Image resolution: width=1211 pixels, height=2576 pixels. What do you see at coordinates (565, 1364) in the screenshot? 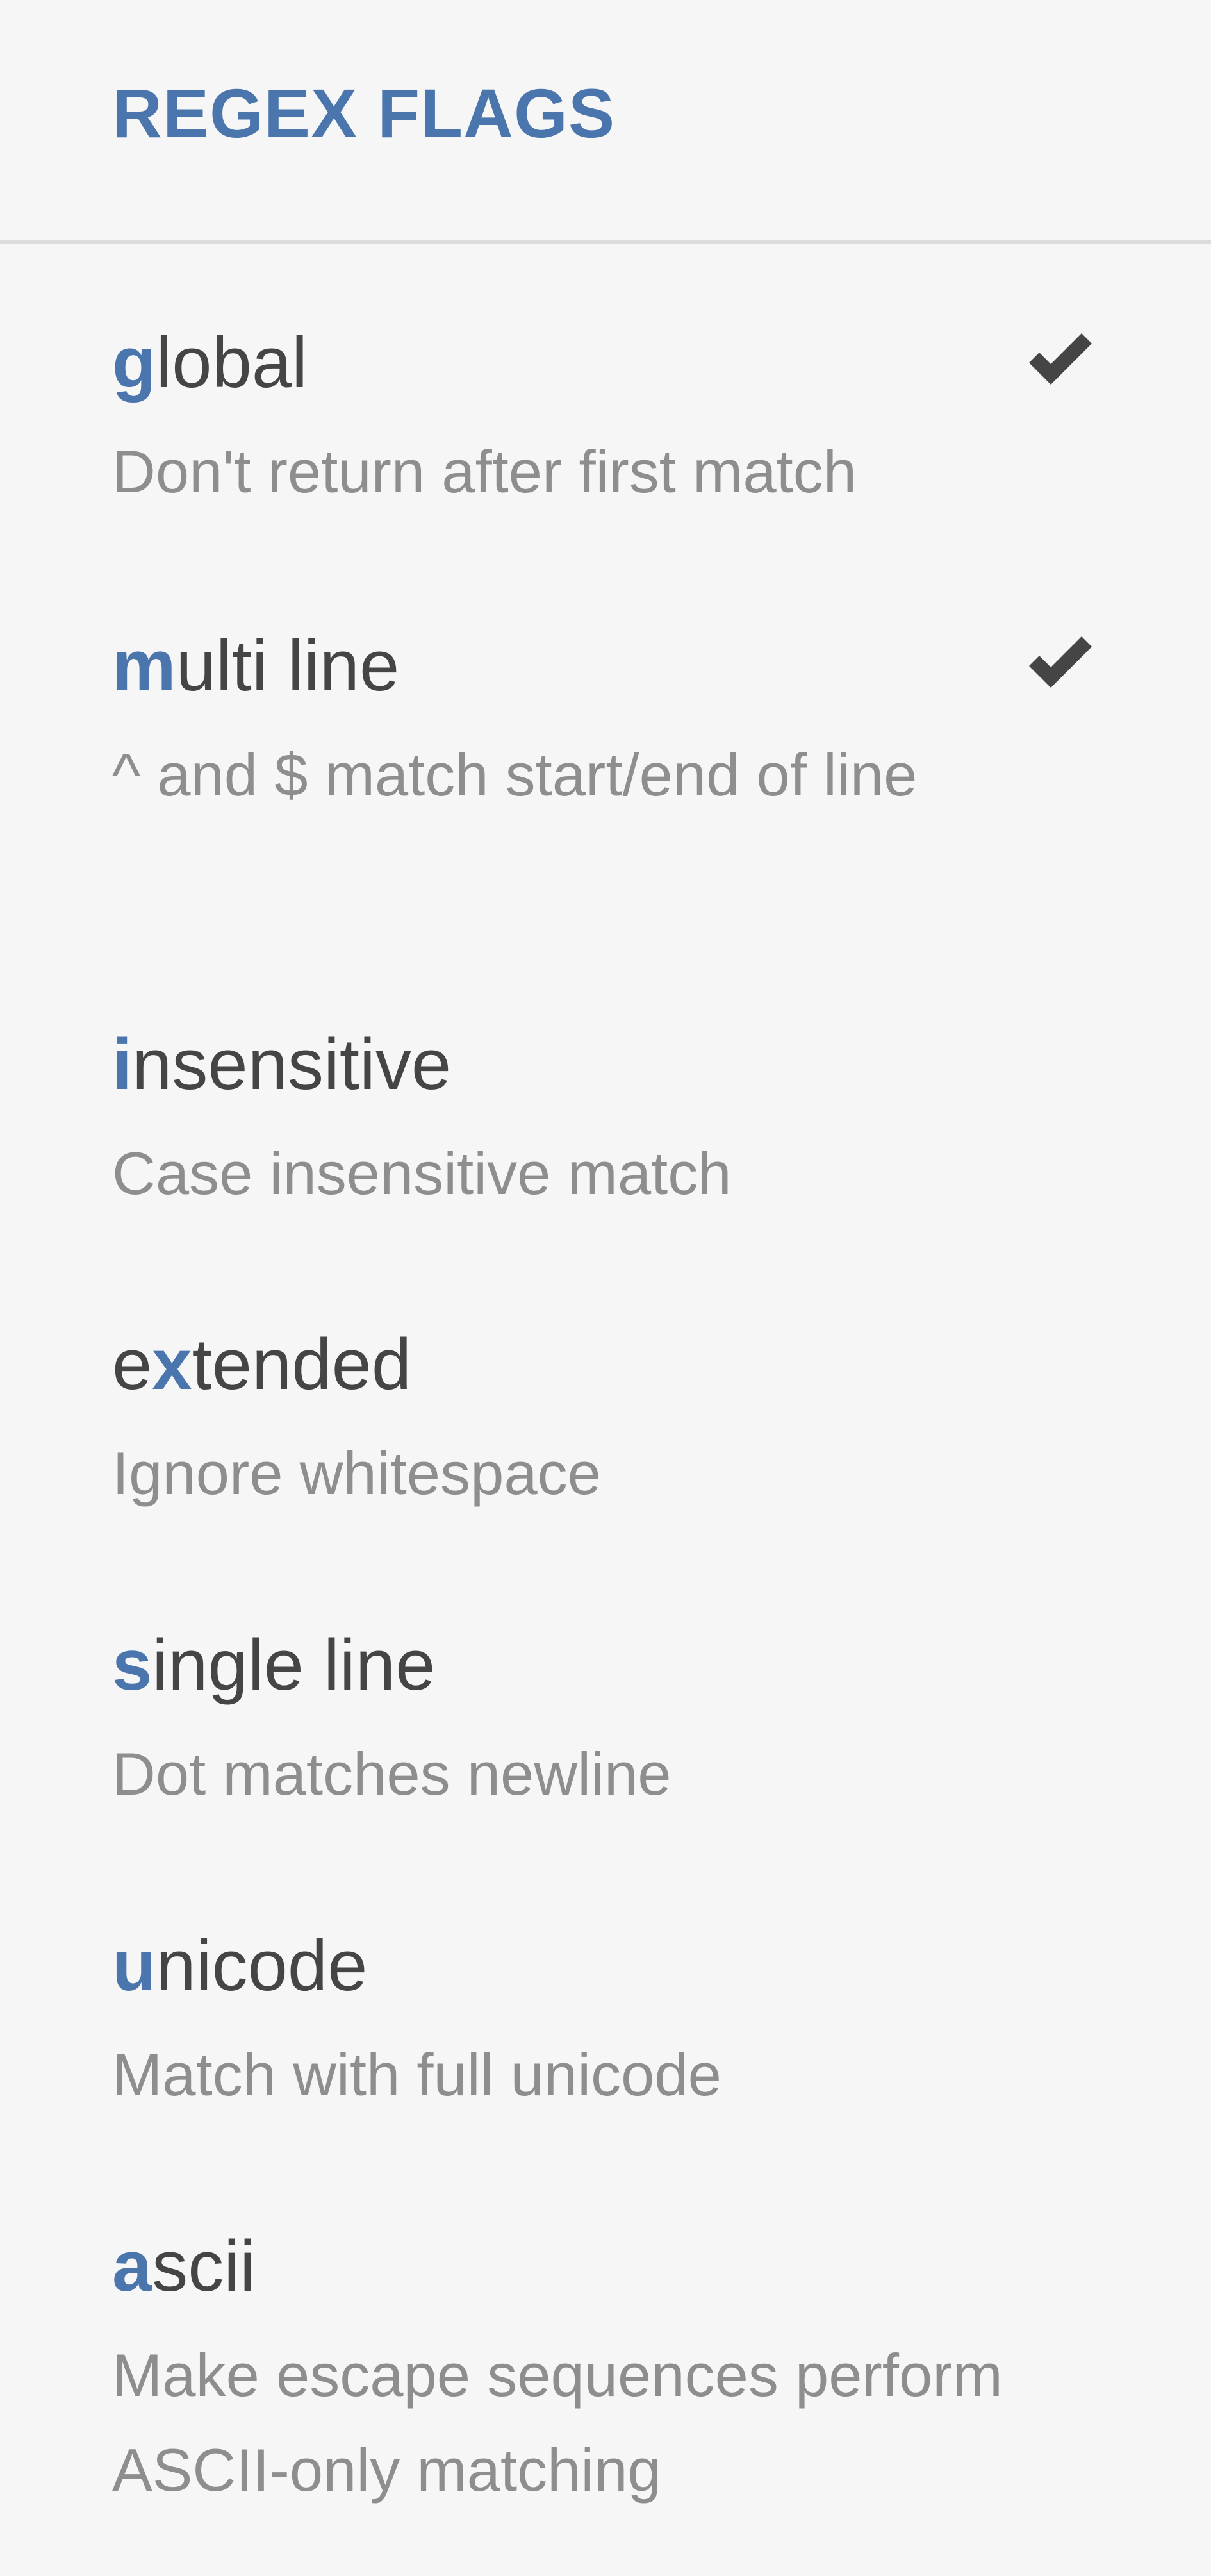
I see `flag-name: extended` at bounding box center [565, 1364].